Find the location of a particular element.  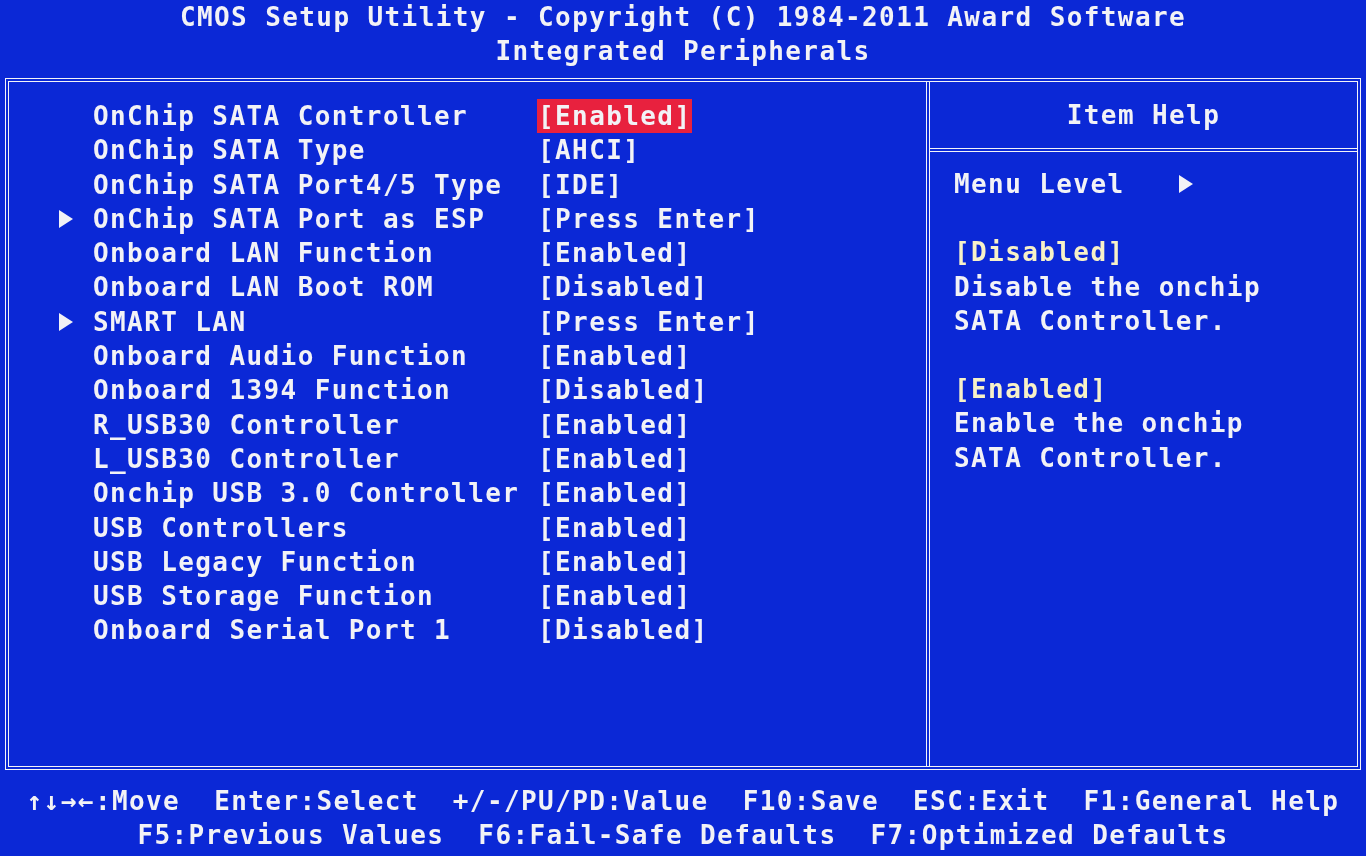

menu-item: USB Legacy Function is located at coordinates (273, 562).